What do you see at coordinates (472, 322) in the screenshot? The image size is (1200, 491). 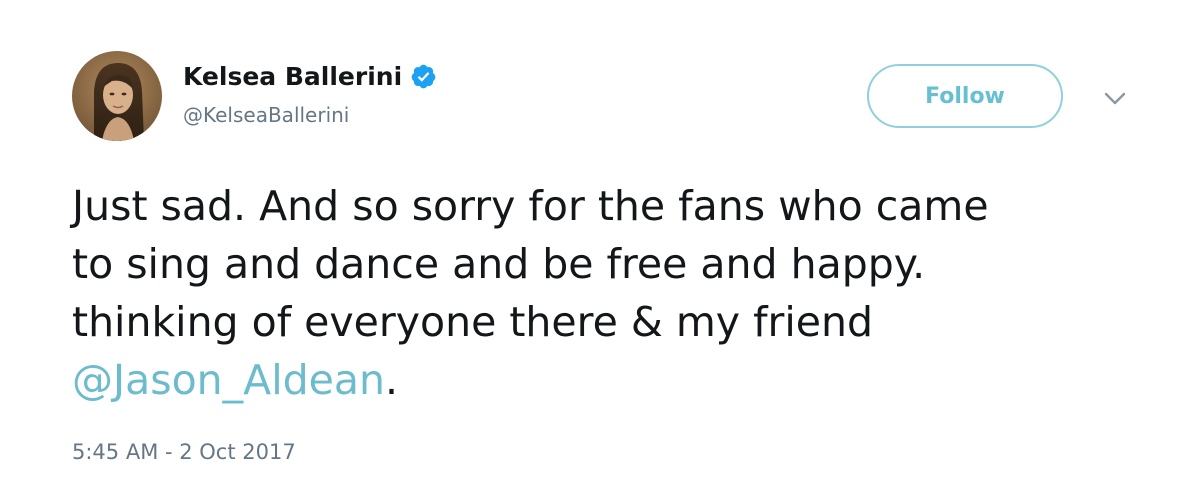 I see `tweet-text-line: thinking of everyone there & my friend` at bounding box center [472, 322].